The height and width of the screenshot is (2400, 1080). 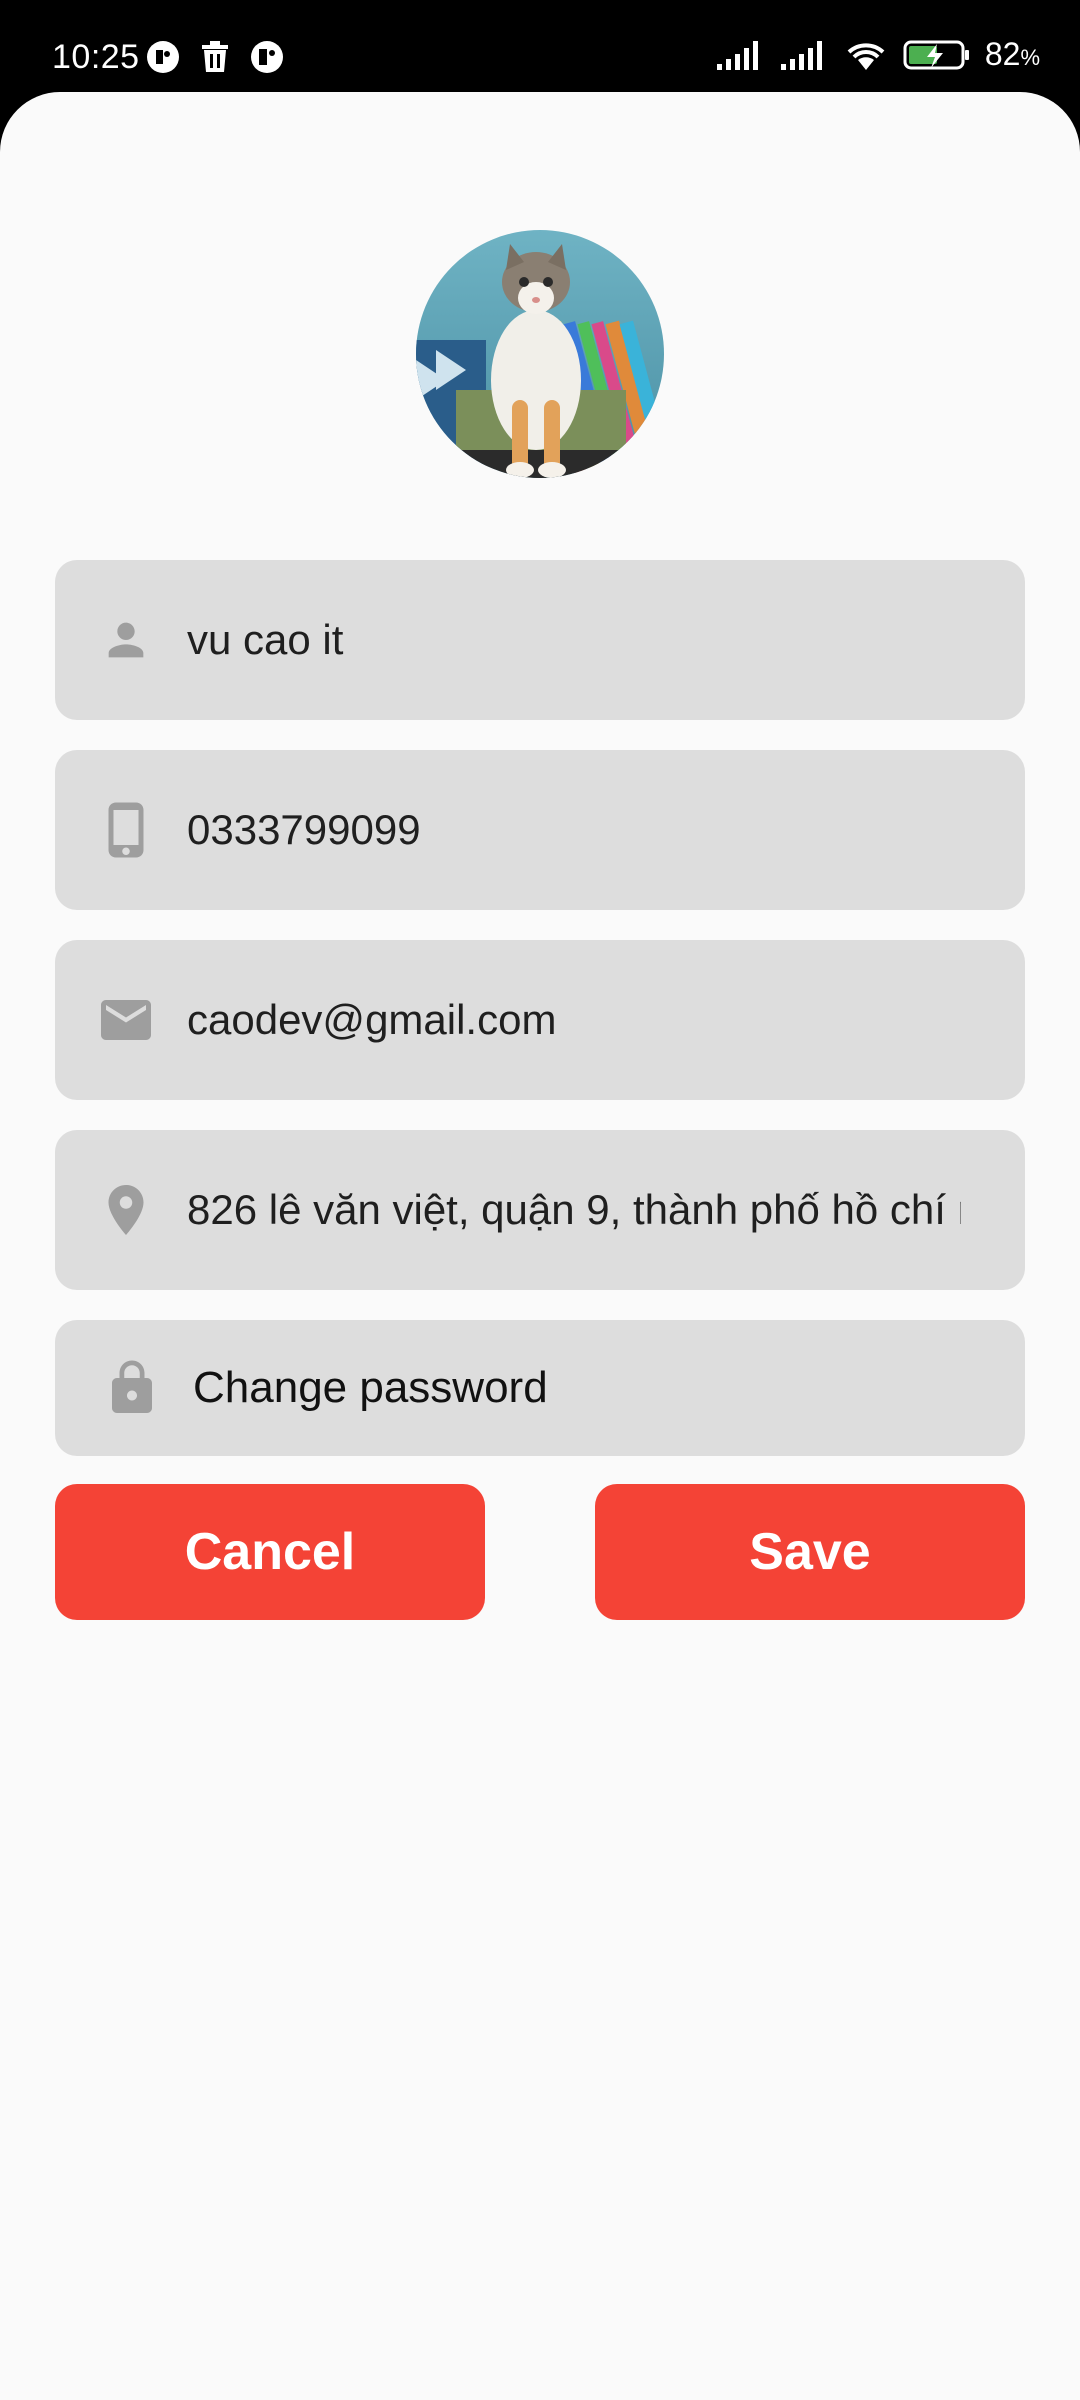 I want to click on trash-notification-icon, so click(x=215, y=56).